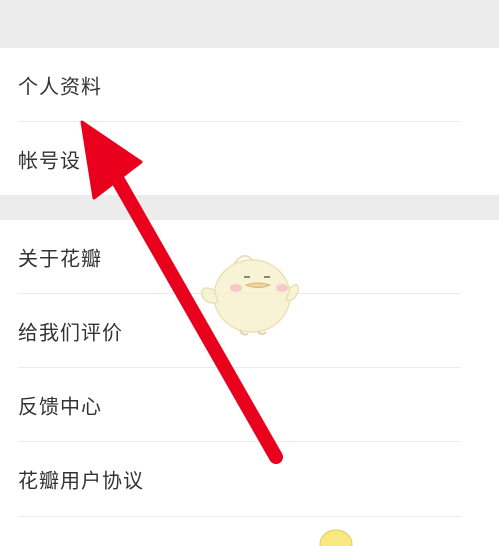  Describe the element at coordinates (249, 405) in the screenshot. I see `settings-item-feedback: 反馈中心` at that location.